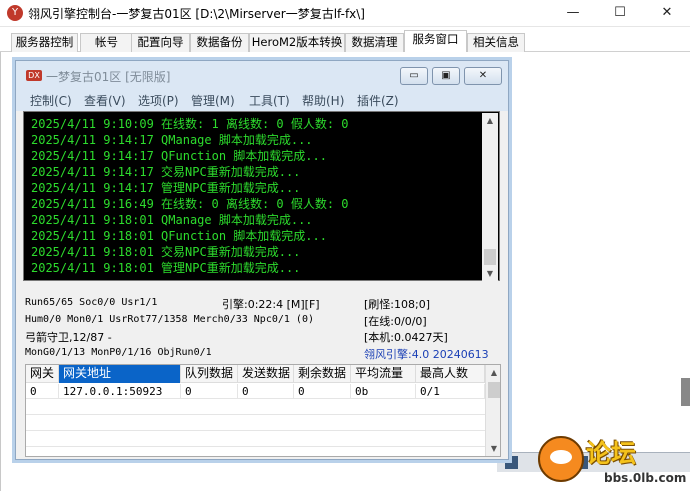 This screenshot has height=491, width=690. Describe the element at coordinates (209, 391) in the screenshot. I see `cell-queue-data: 0` at that location.